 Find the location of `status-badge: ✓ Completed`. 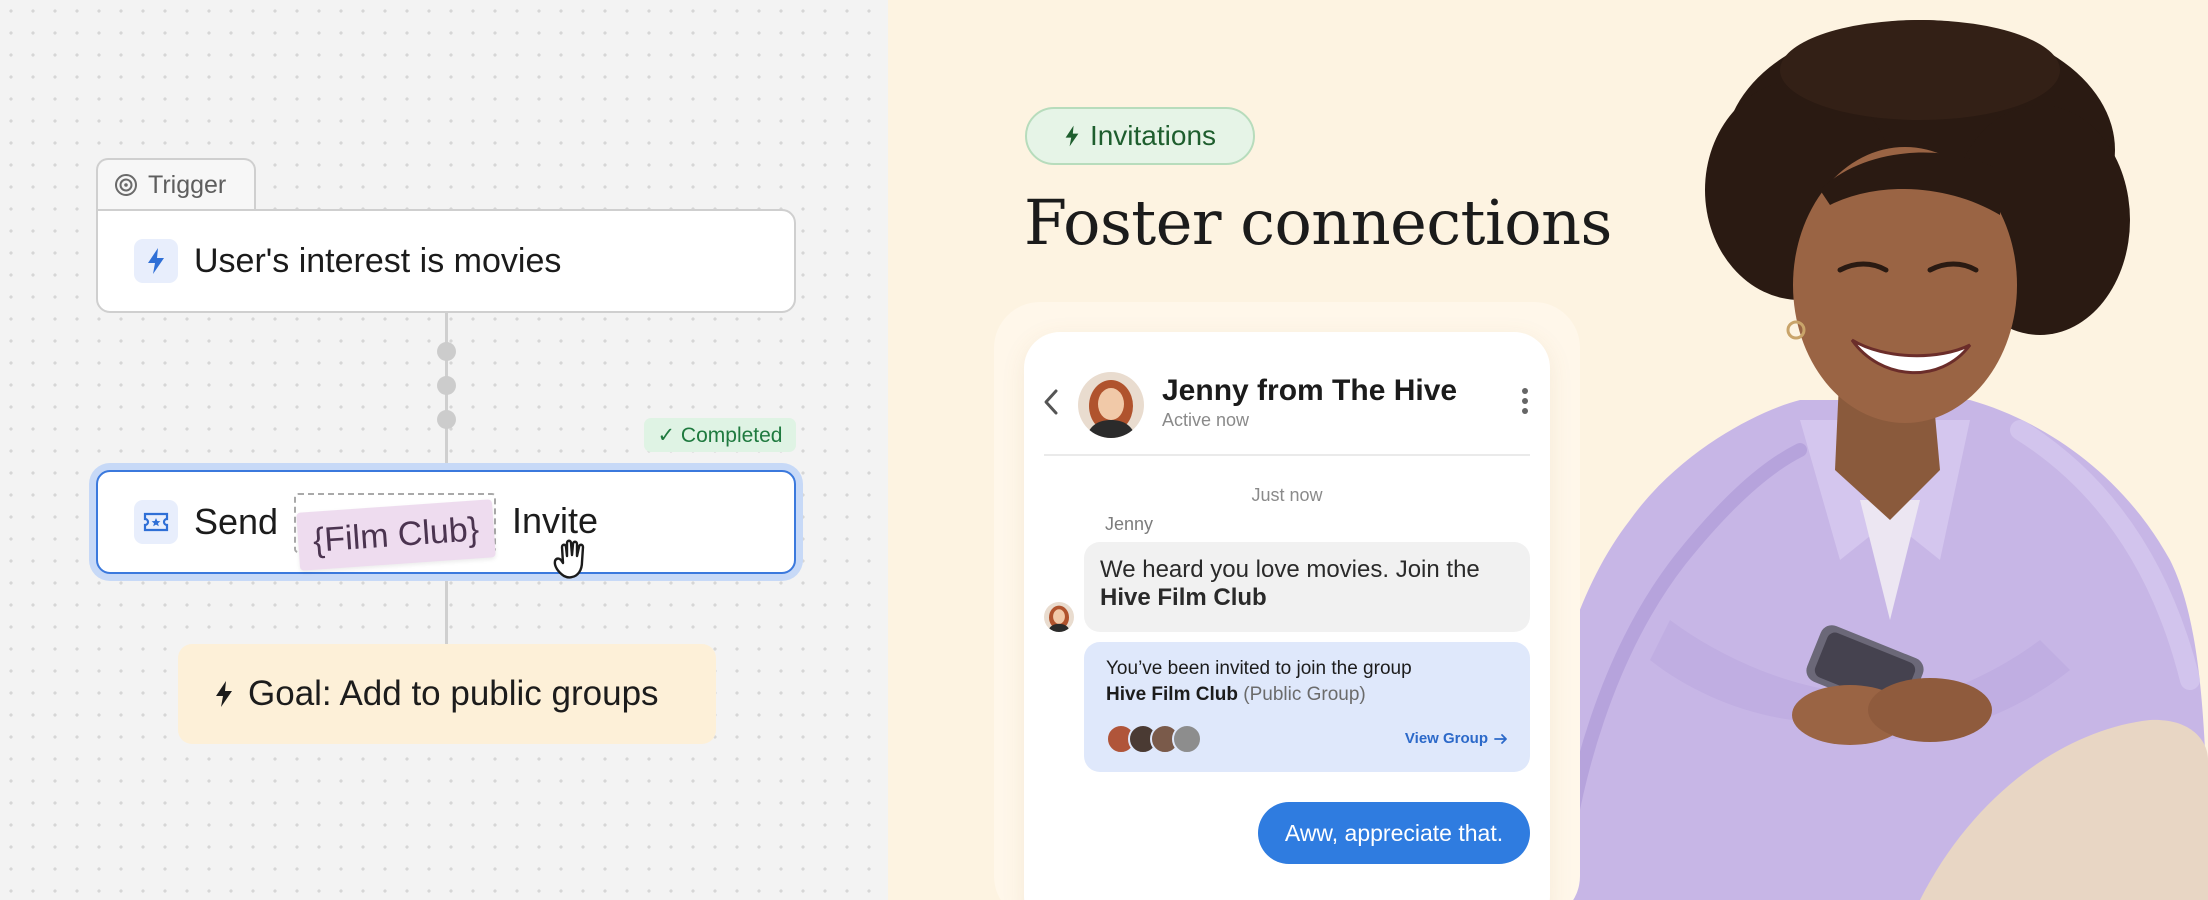

status-badge: ✓ Completed is located at coordinates (720, 435).